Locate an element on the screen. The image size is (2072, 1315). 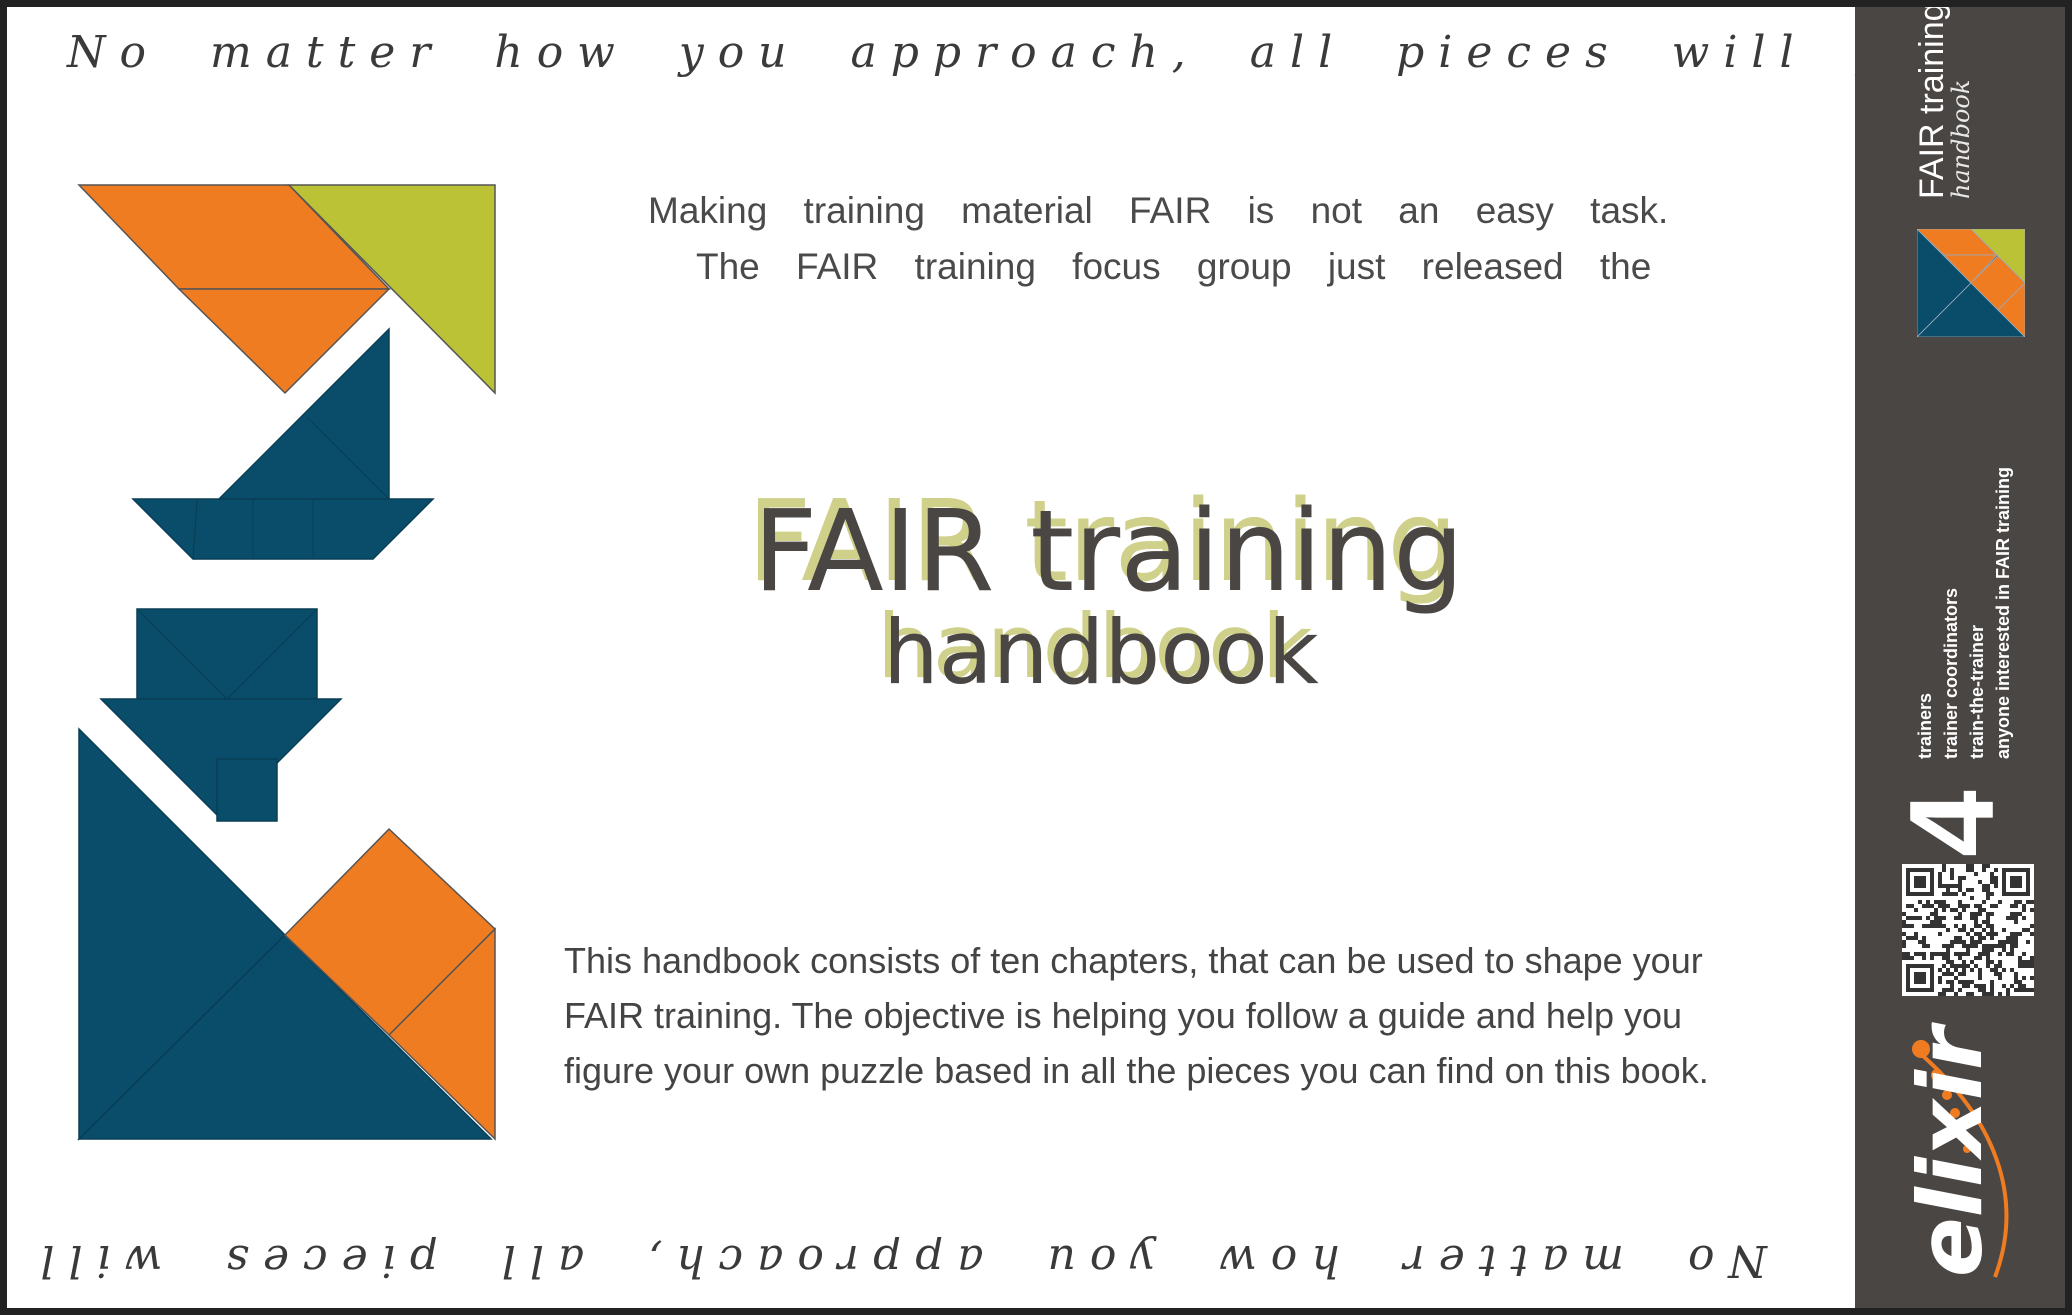
tangram-house-base is located at coordinates (247, 790).